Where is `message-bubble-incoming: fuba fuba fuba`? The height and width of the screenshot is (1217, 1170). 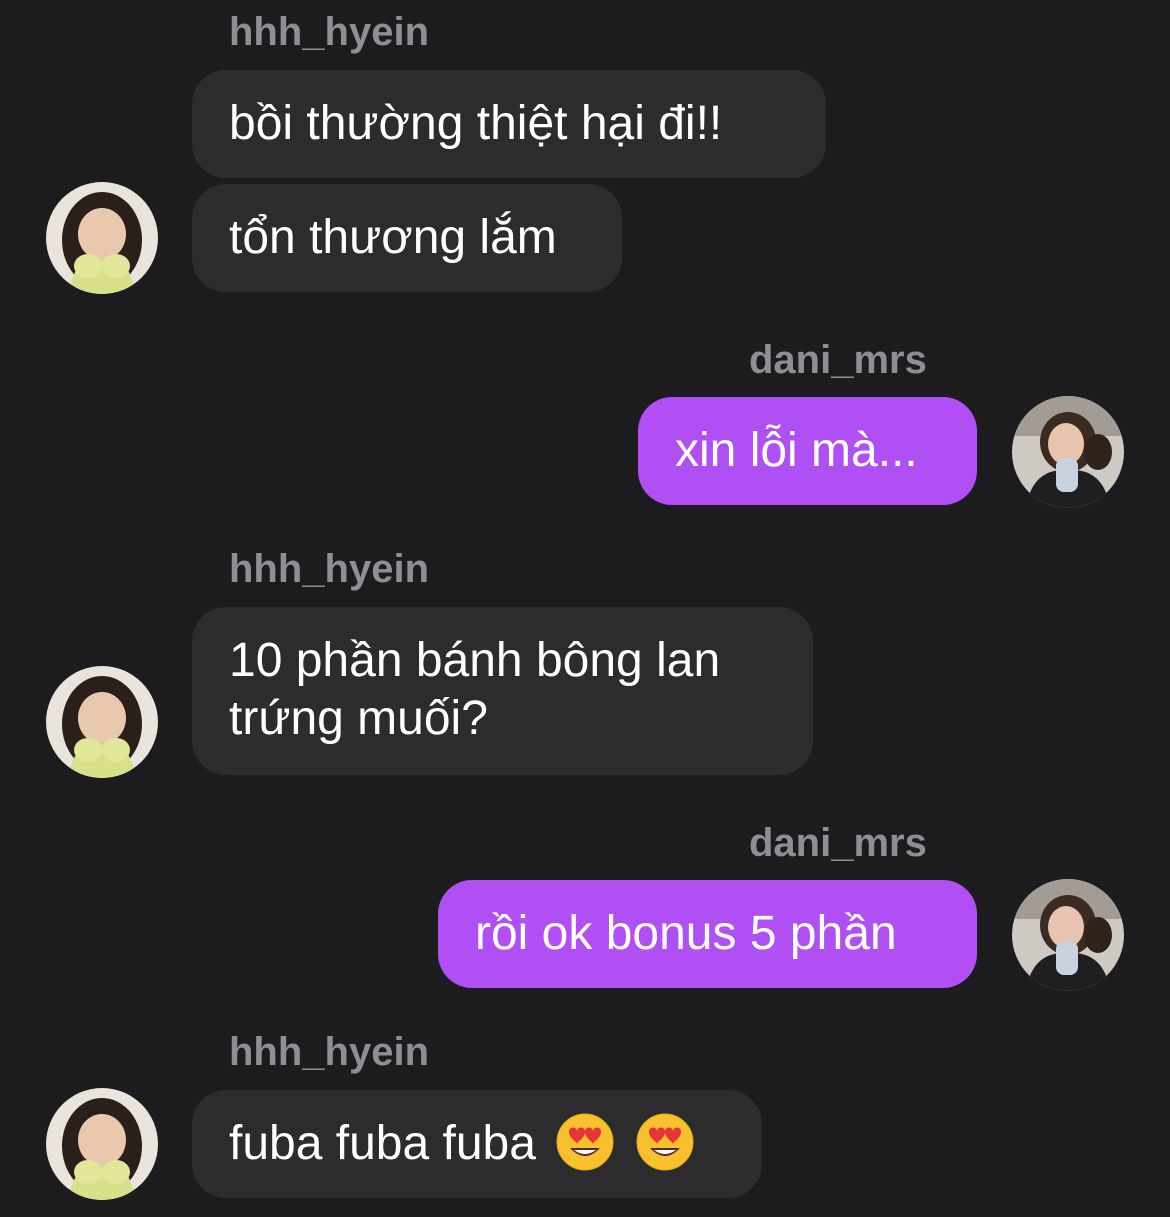
message-bubble-incoming: fuba fuba fuba is located at coordinates (477, 1144).